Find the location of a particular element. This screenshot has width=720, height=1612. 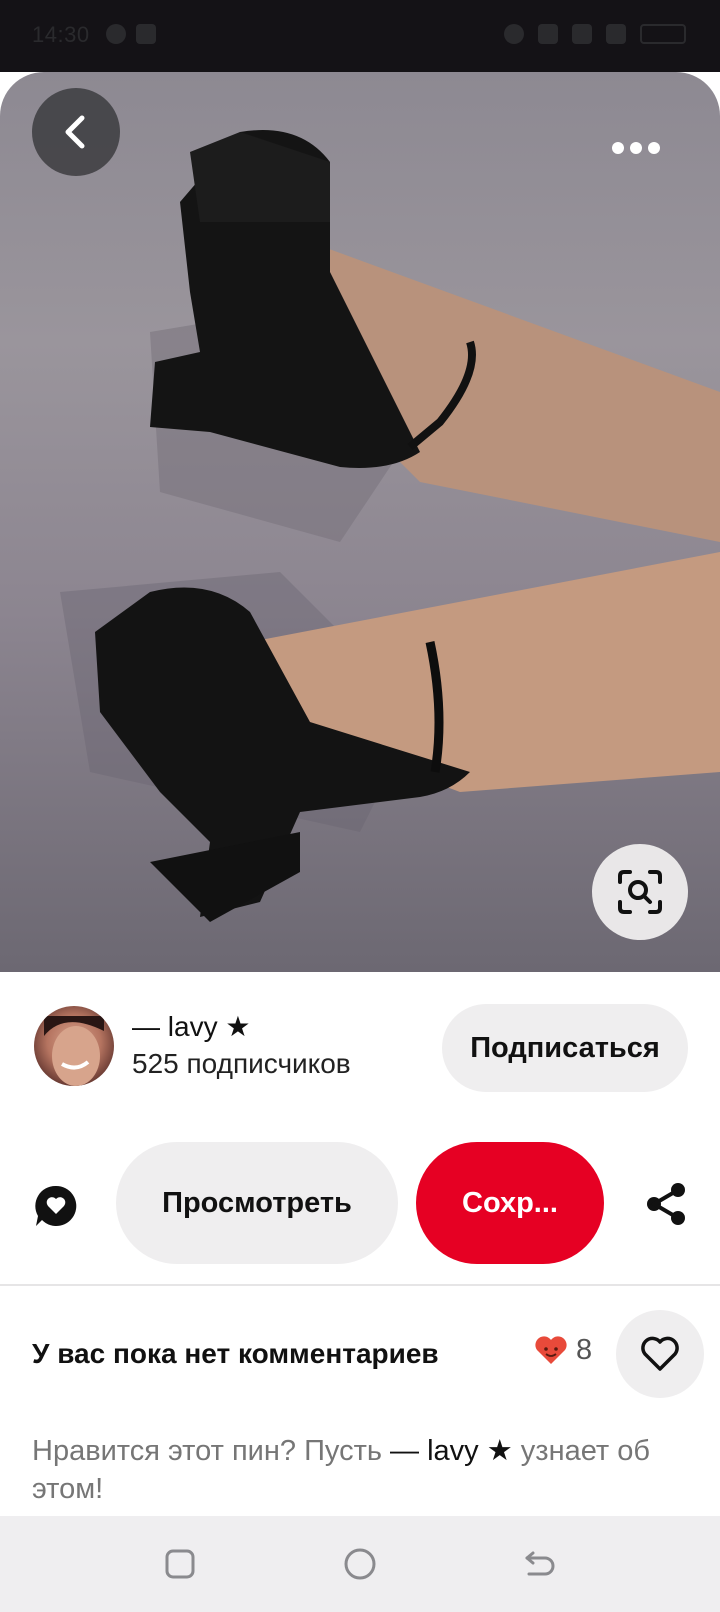

visual-search-button is located at coordinates (640, 892).